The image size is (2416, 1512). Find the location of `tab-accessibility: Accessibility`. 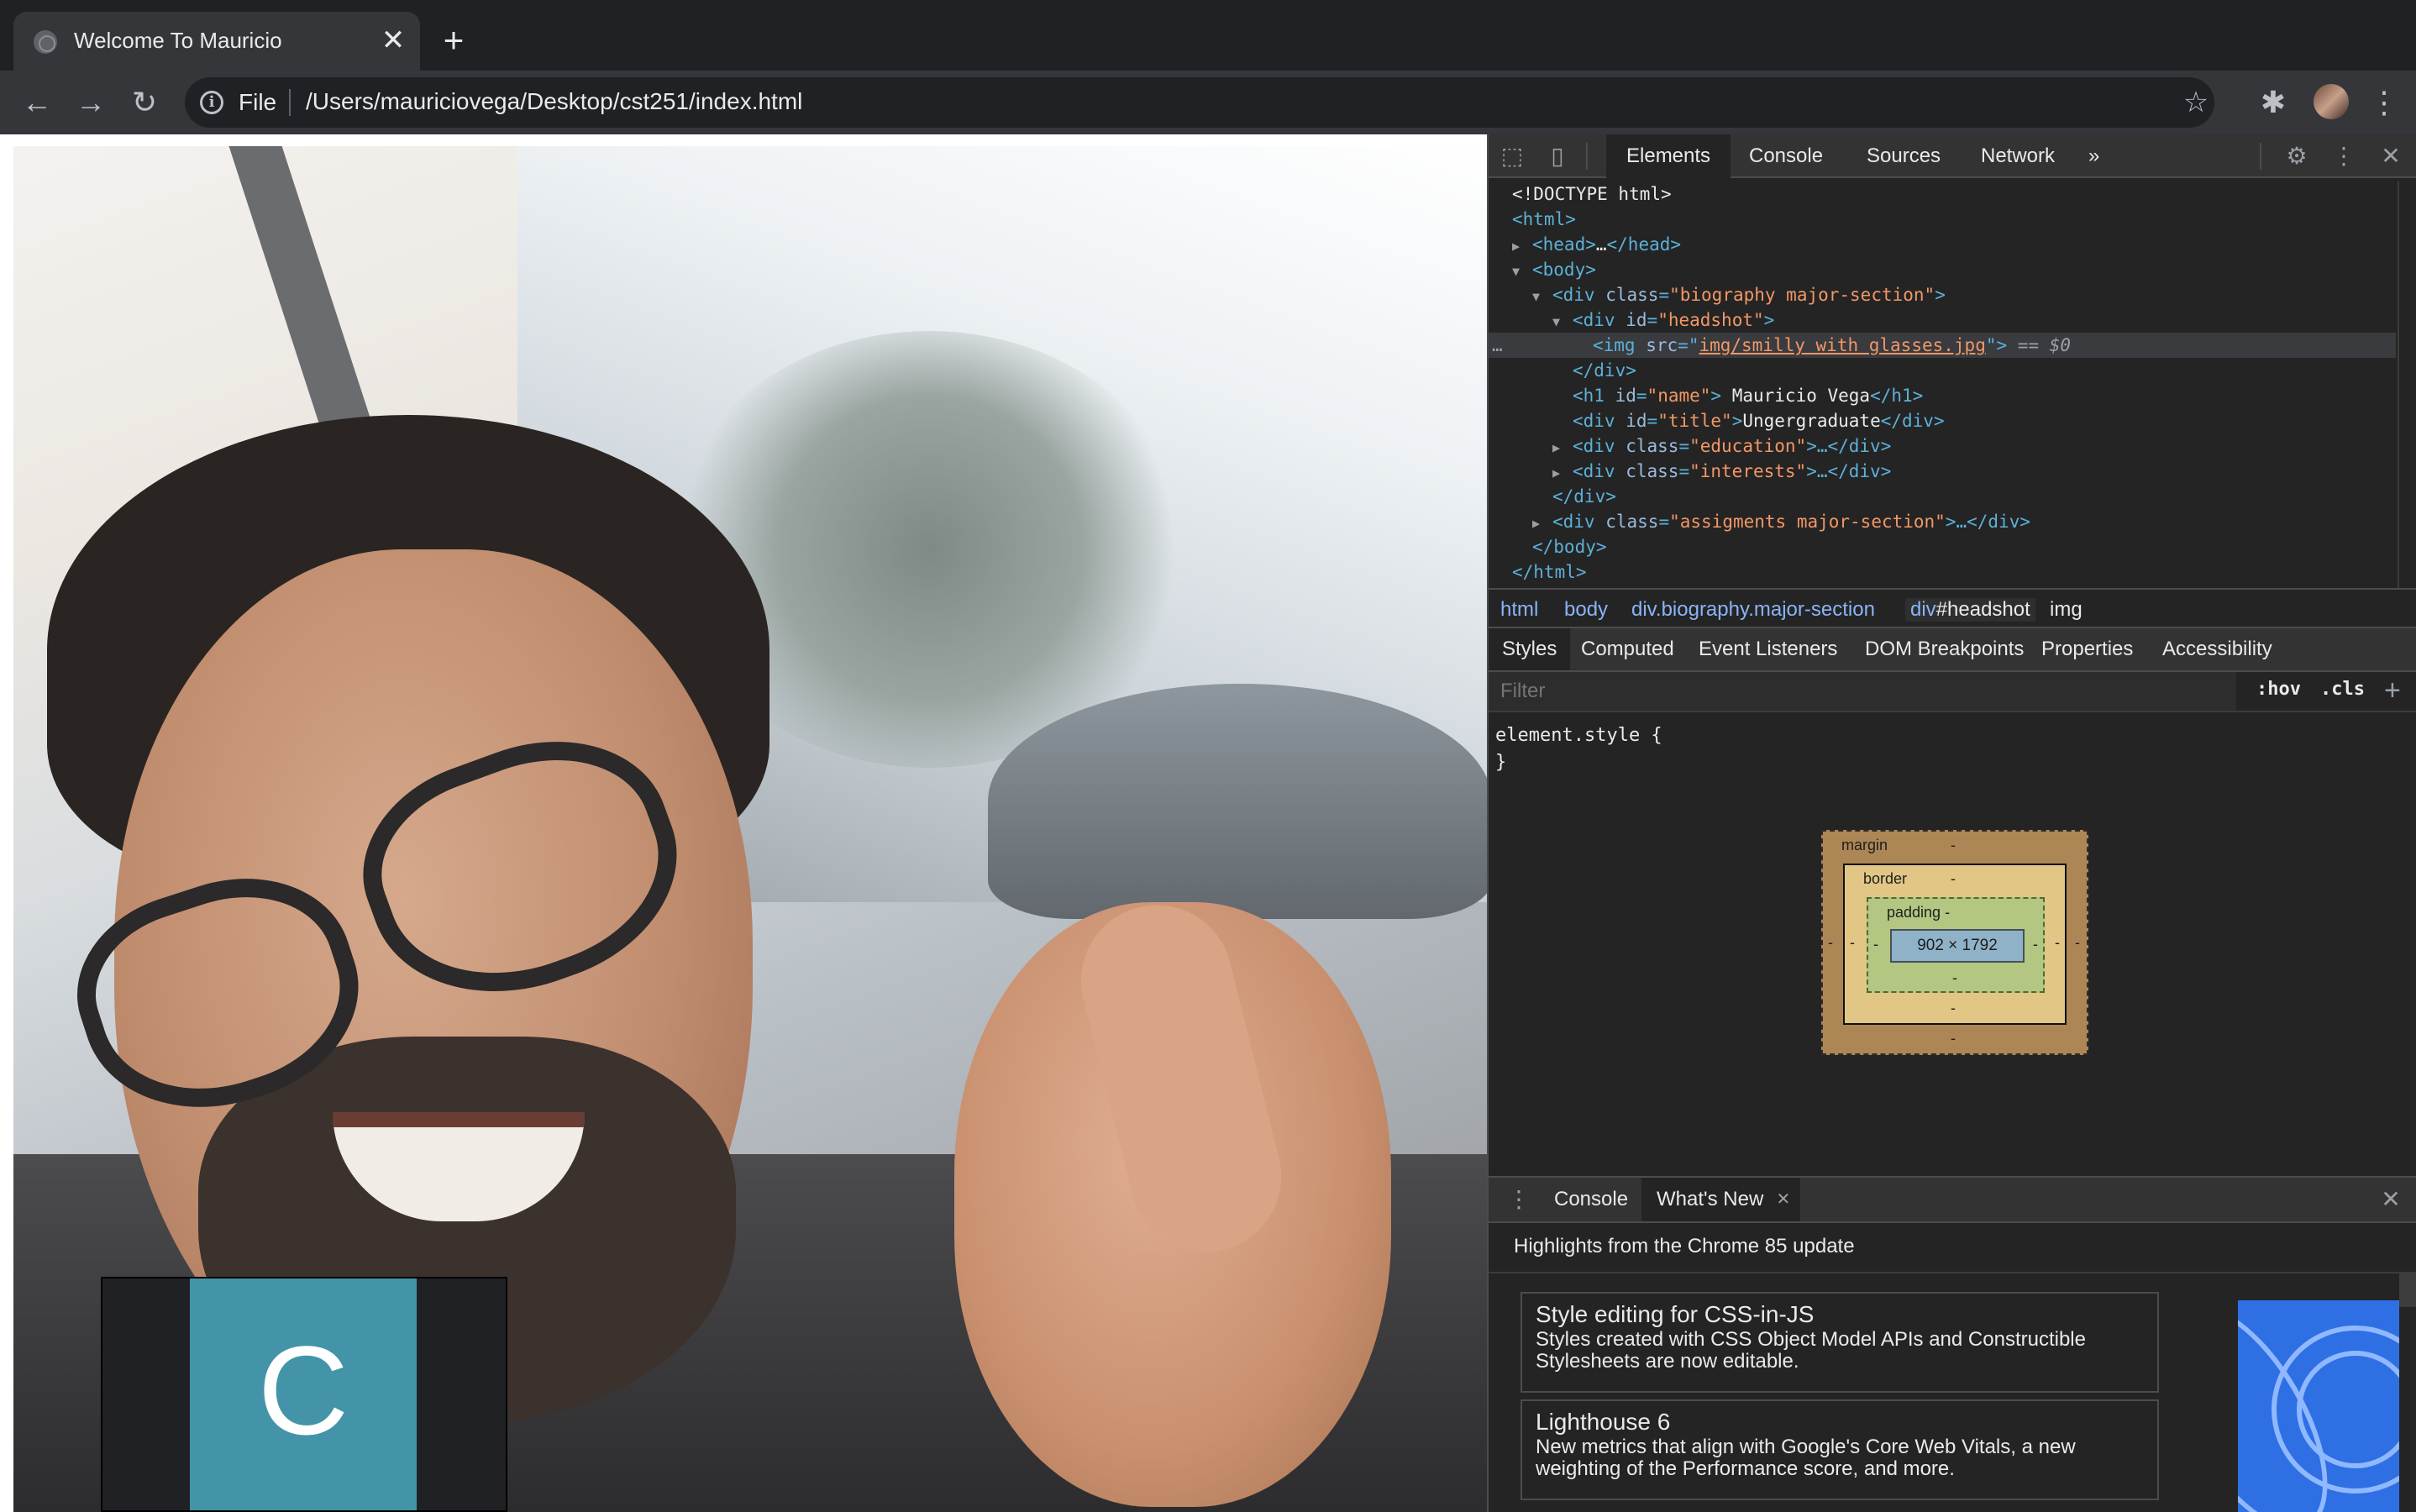

tab-accessibility: Accessibility is located at coordinates (2217, 649).